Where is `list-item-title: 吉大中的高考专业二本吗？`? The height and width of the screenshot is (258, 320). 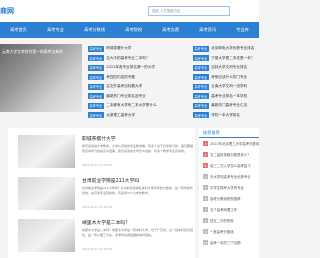 list-item-title: 吉大中的高考专业二本吗？ is located at coordinates (127, 58).